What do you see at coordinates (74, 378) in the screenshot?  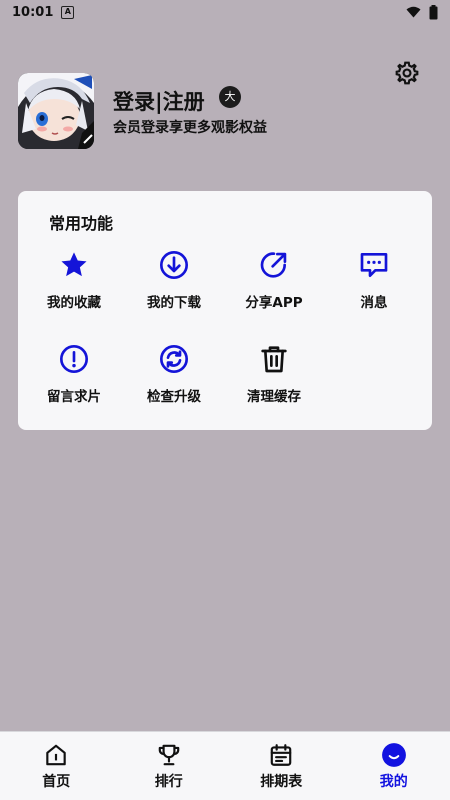 I see `request-film-button: 留言求片` at bounding box center [74, 378].